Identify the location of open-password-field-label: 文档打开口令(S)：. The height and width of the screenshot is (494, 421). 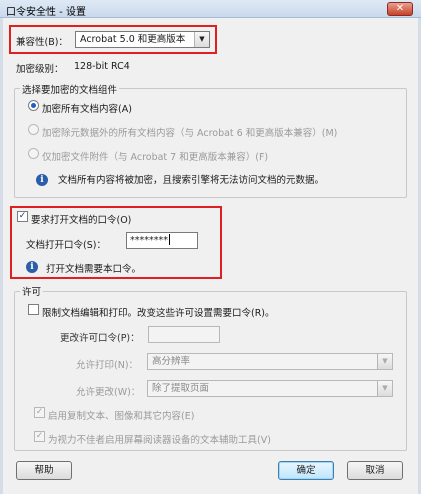
(66, 245).